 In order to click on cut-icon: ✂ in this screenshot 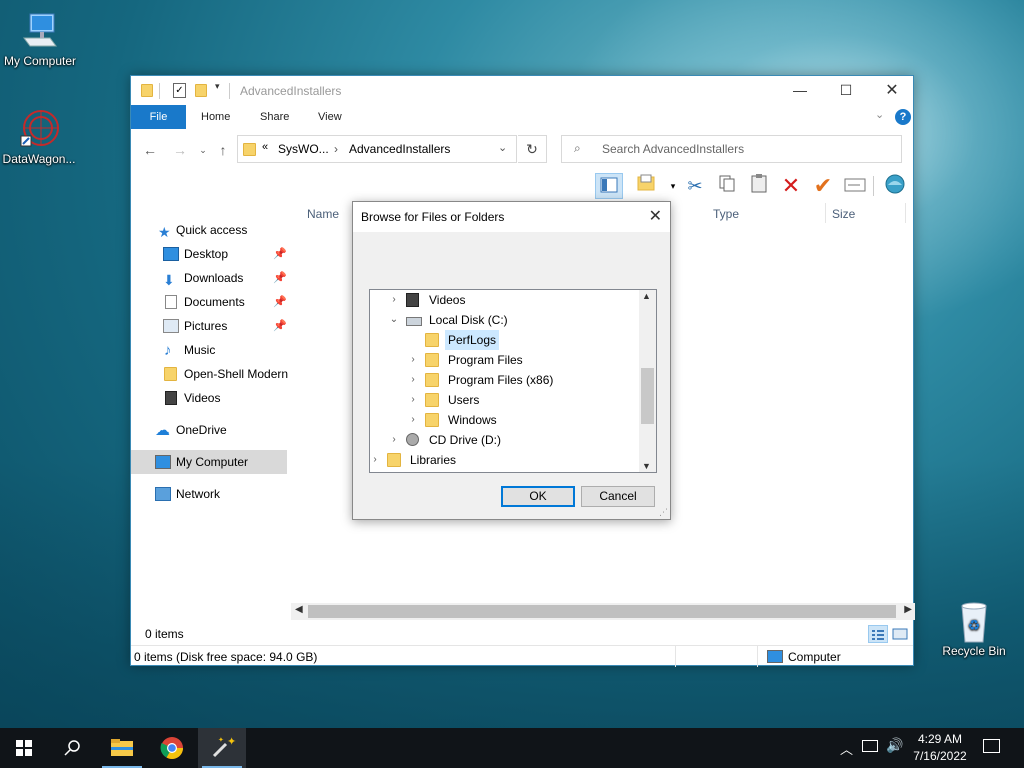, I will do `click(695, 186)`.